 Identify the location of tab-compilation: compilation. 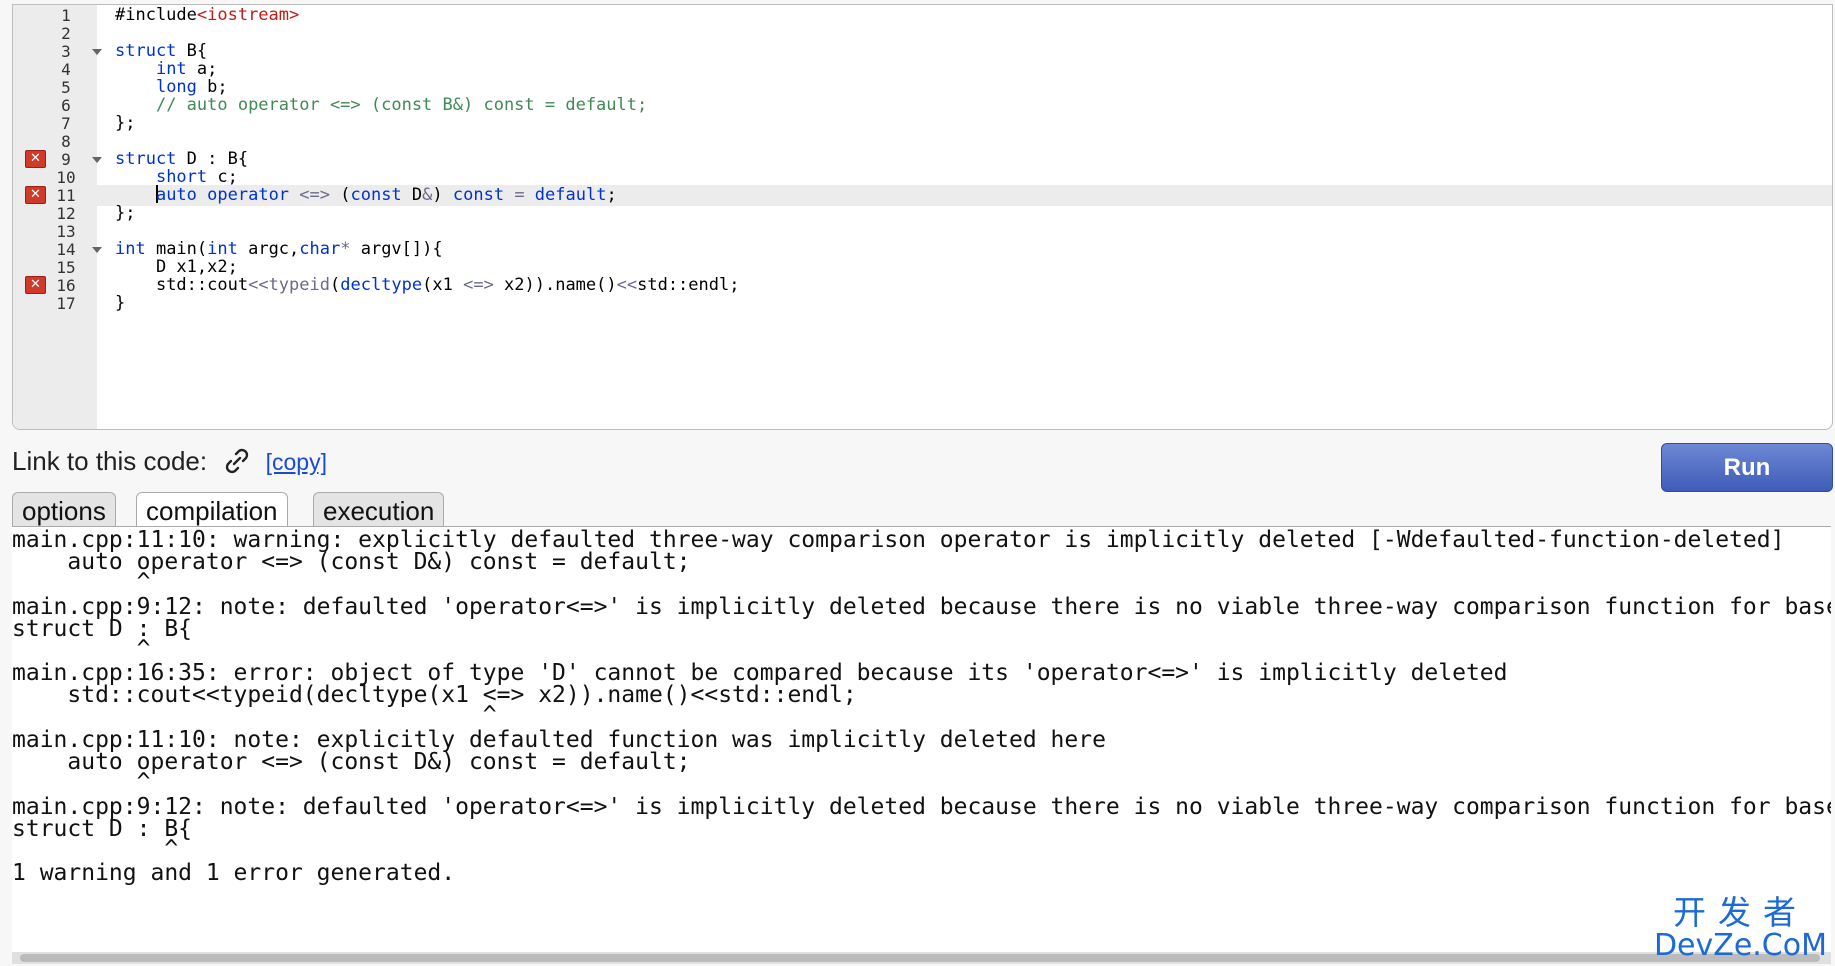
(212, 510).